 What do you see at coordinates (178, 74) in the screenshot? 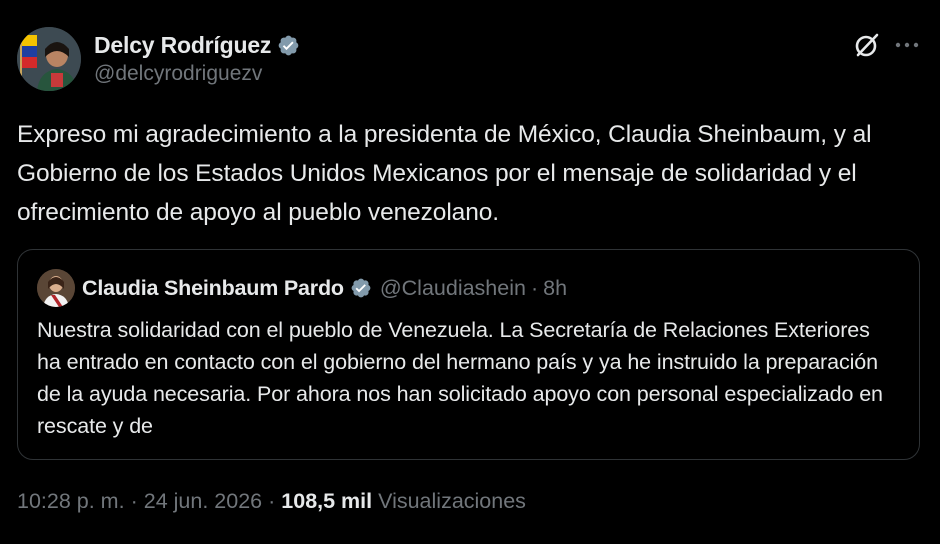
I see `author-handle: @delcyrodriguezv` at bounding box center [178, 74].